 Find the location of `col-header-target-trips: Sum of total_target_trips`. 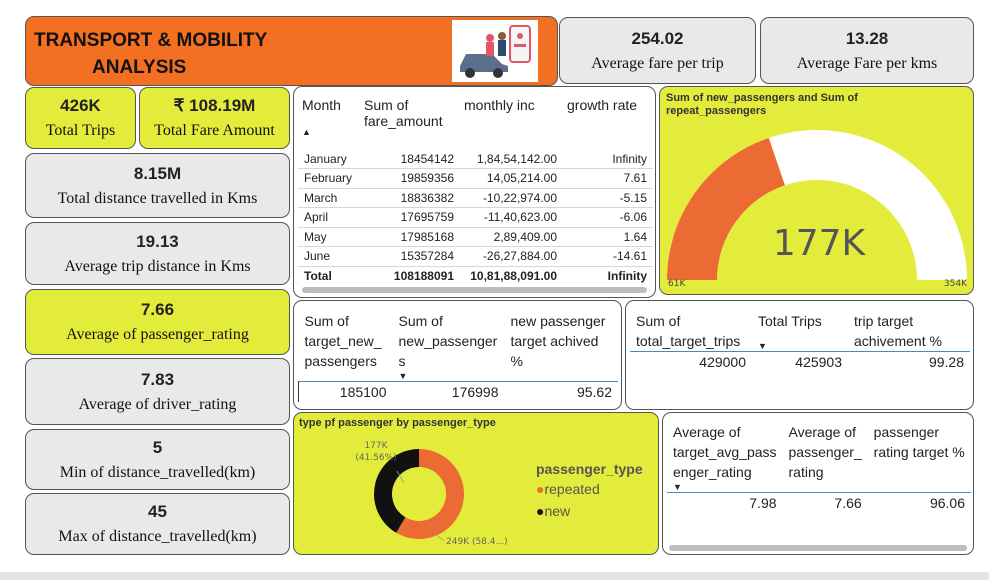

col-header-target-trips: Sum of total_target_trips is located at coordinates (691, 331).